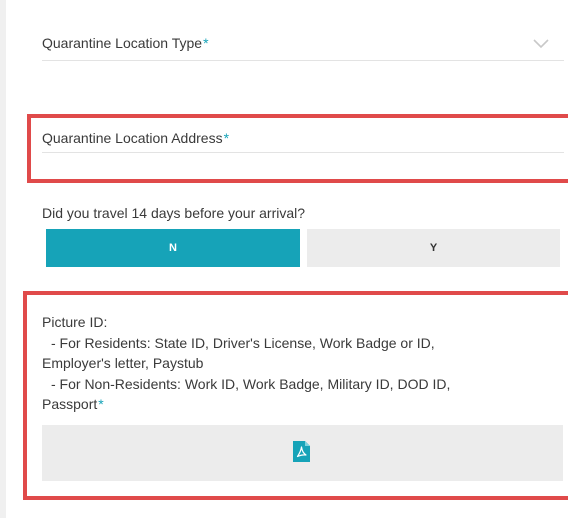 The height and width of the screenshot is (518, 568). I want to click on travel-option-y-button: Y, so click(433, 248).